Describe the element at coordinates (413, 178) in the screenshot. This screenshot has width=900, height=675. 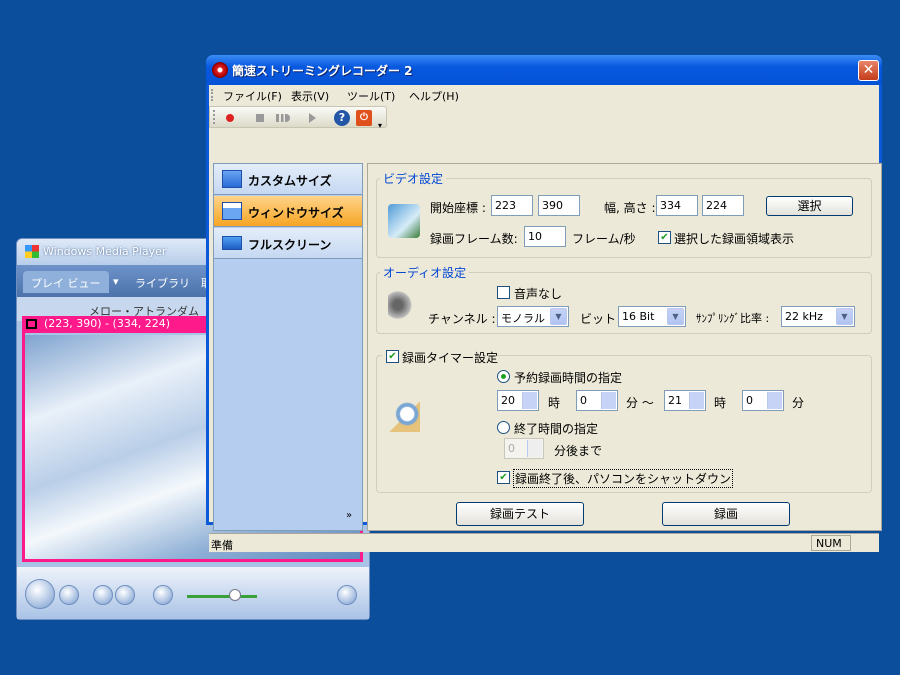
I see `video-group-title: ビデオ設定` at that location.